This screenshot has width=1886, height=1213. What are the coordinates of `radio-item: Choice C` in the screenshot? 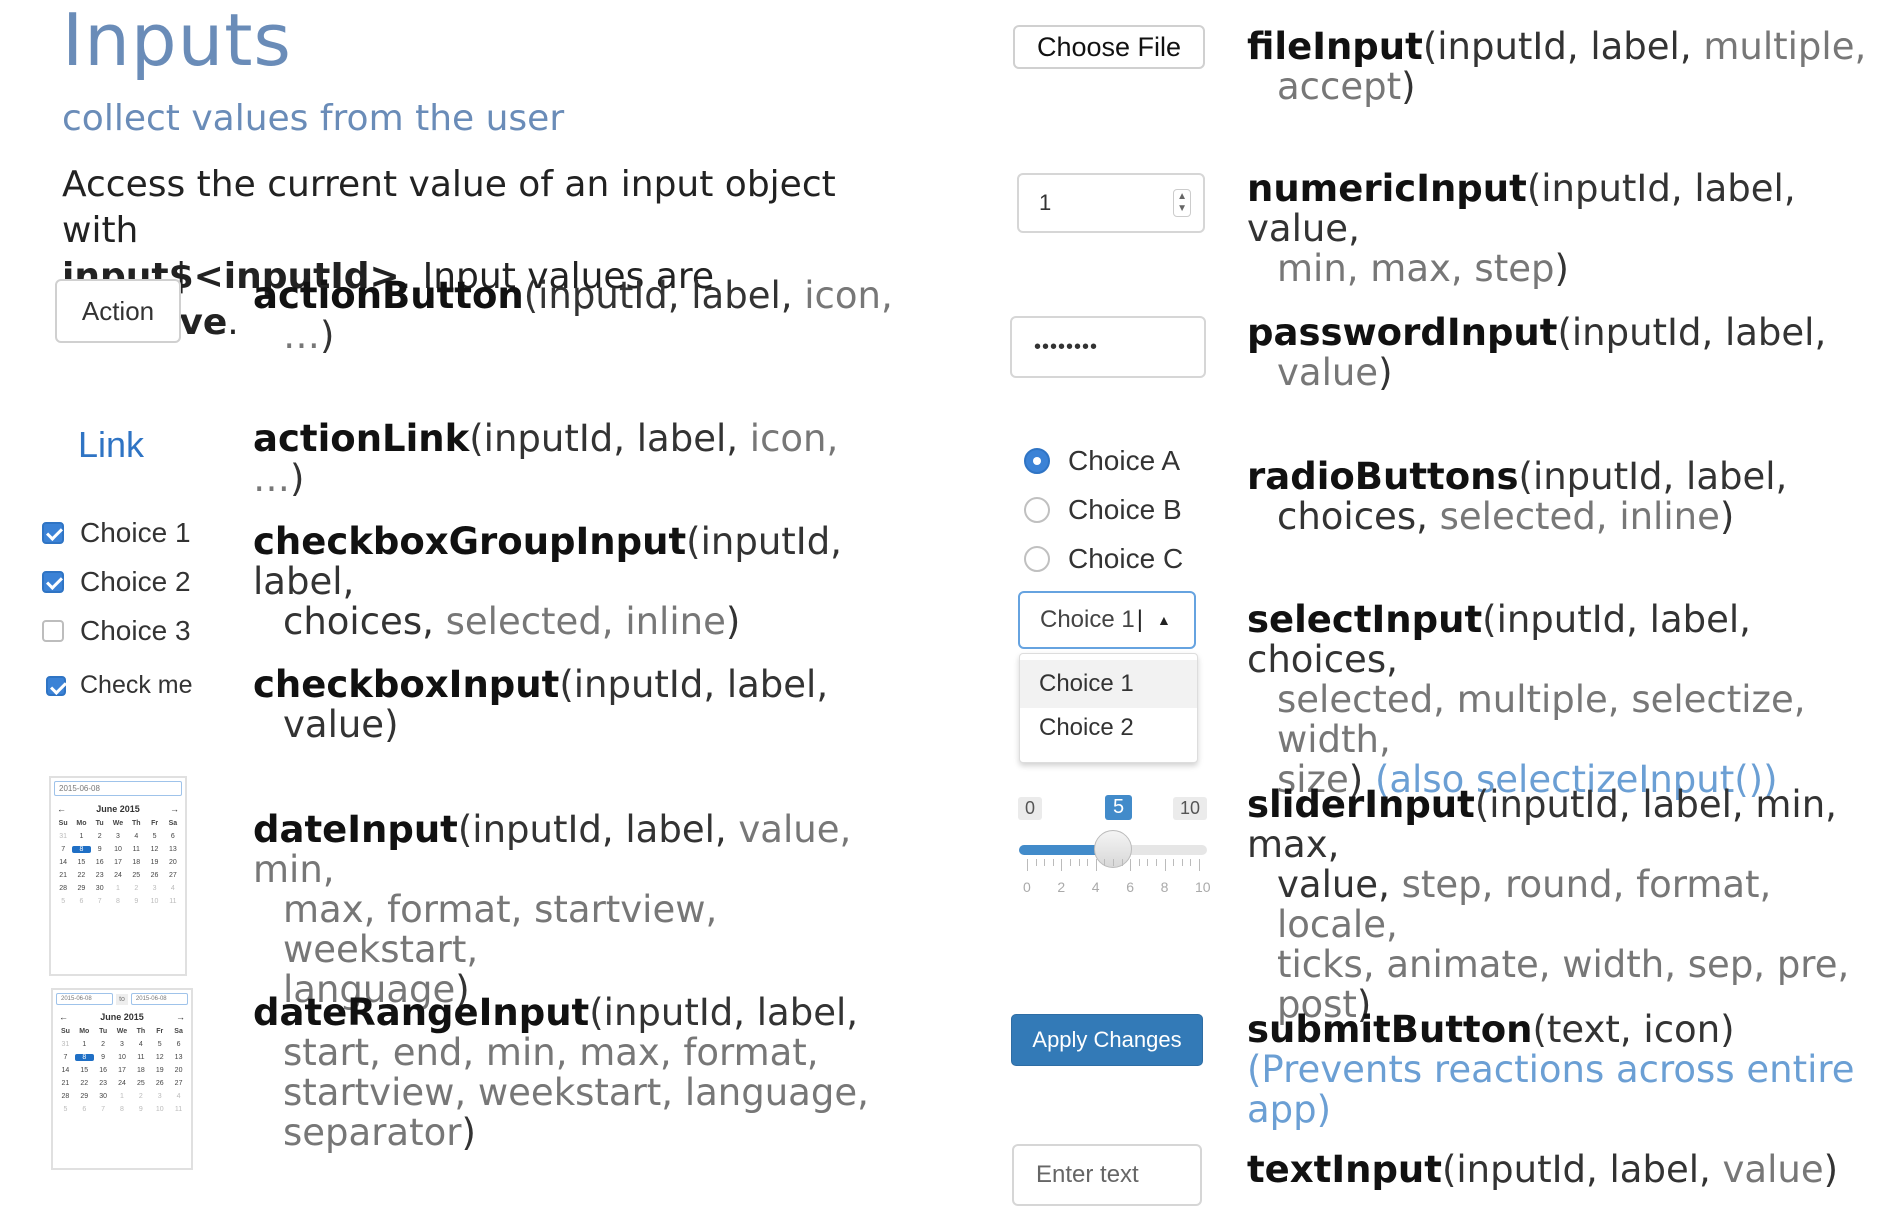 It's located at (1103, 558).